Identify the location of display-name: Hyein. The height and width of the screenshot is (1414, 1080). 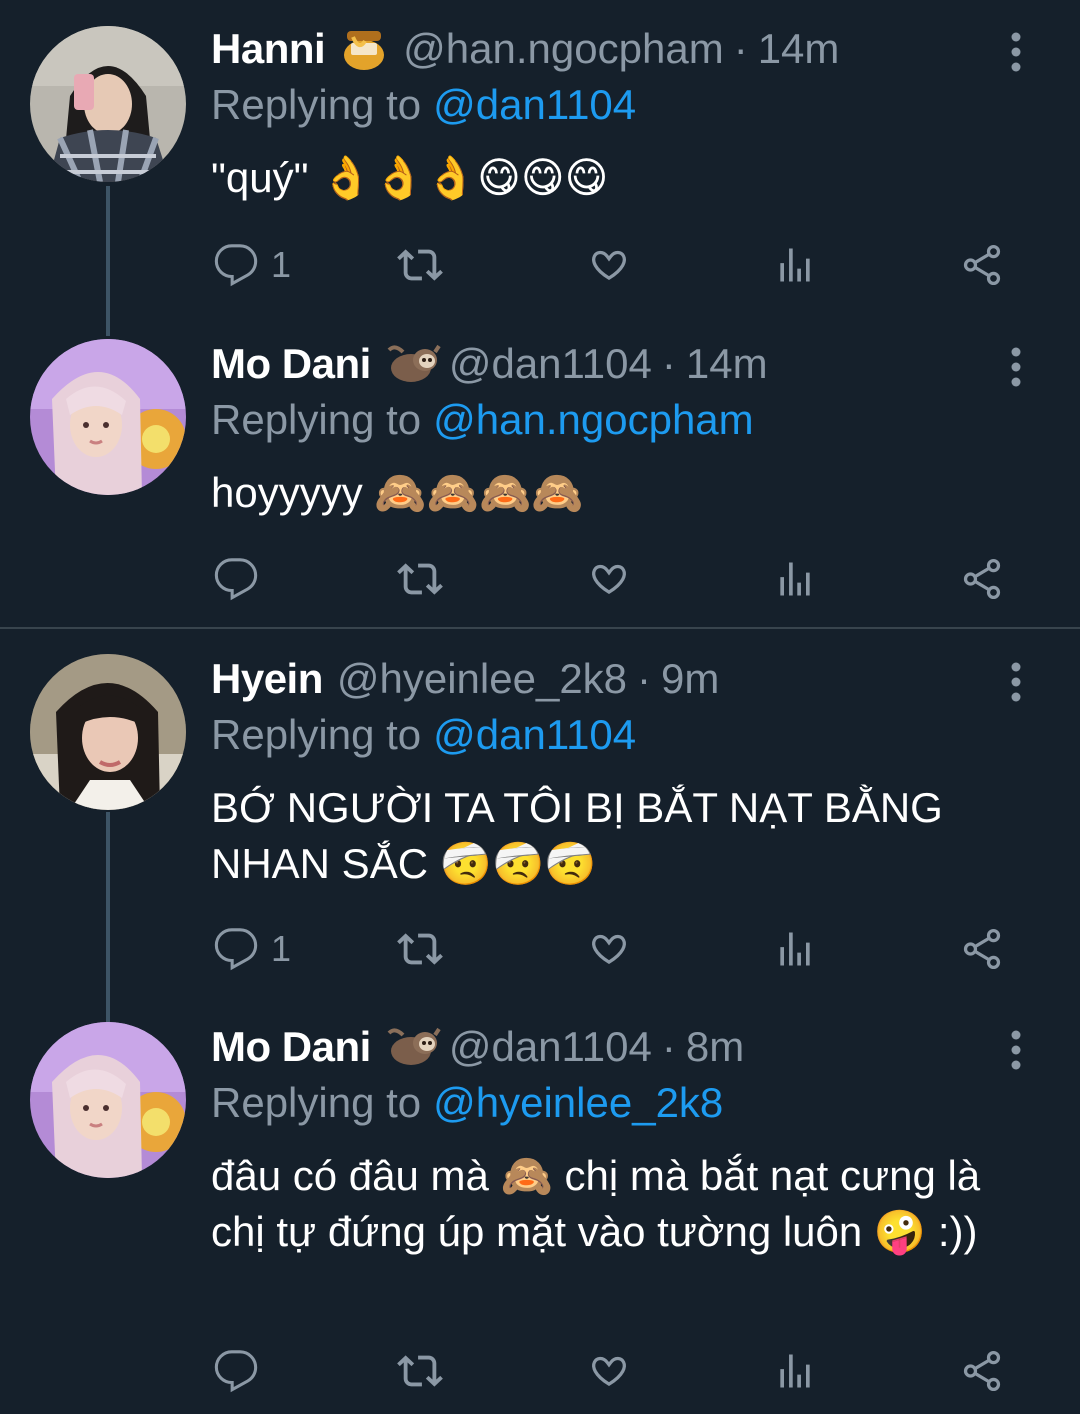
(267, 679).